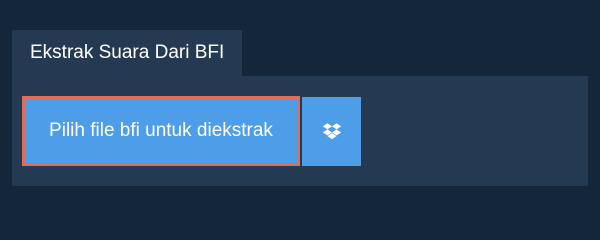 The width and height of the screenshot is (600, 240). I want to click on tab-extract-audio: Ekstrak Suara Dari BFI, so click(127, 53).